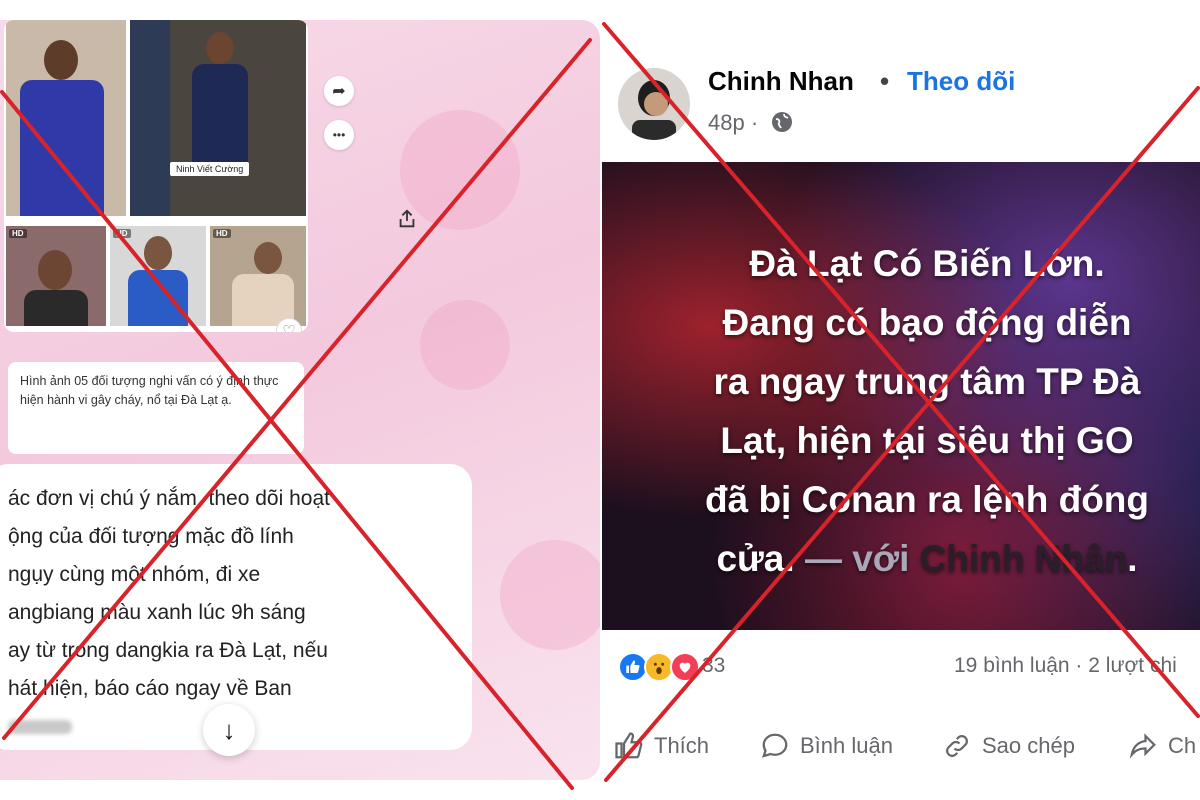  What do you see at coordinates (961, 81) in the screenshot?
I see `follow-button: Theo dõi` at bounding box center [961, 81].